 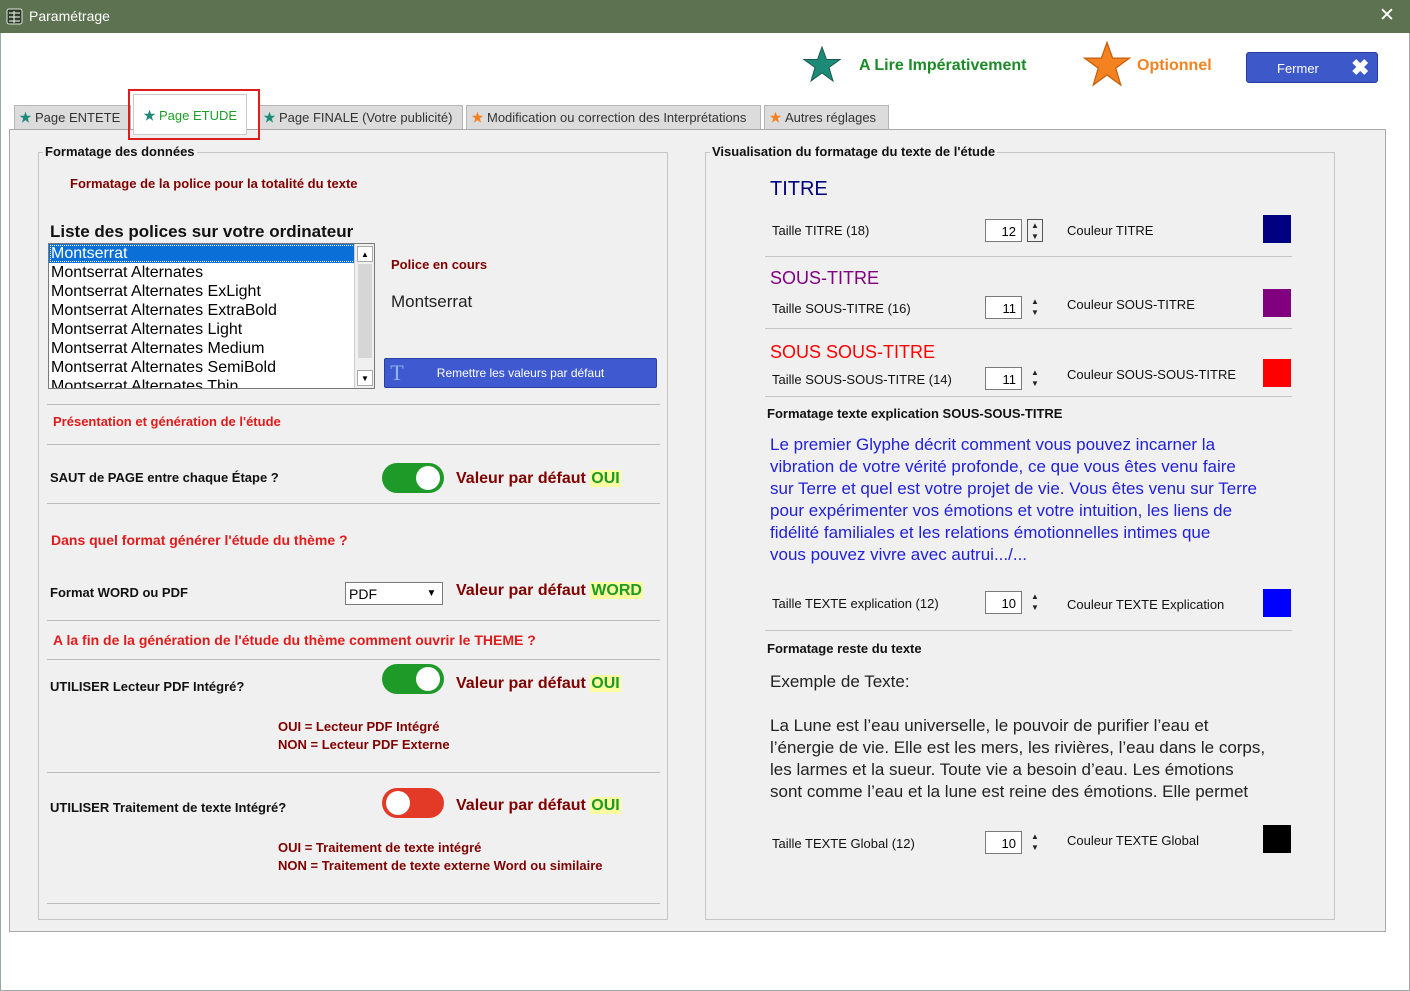 What do you see at coordinates (211, 382) in the screenshot?
I see `font-list-item: Montserrat Alternates Thin` at bounding box center [211, 382].